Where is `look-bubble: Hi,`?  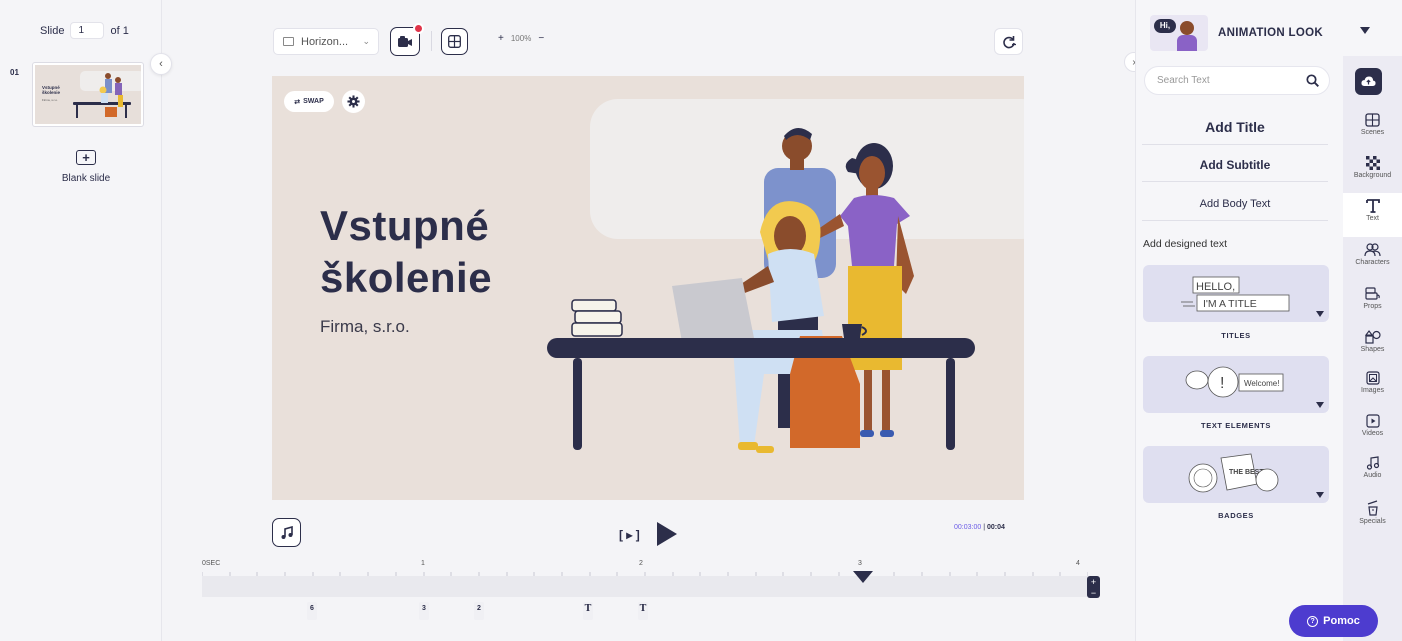 look-bubble: Hi, is located at coordinates (1165, 26).